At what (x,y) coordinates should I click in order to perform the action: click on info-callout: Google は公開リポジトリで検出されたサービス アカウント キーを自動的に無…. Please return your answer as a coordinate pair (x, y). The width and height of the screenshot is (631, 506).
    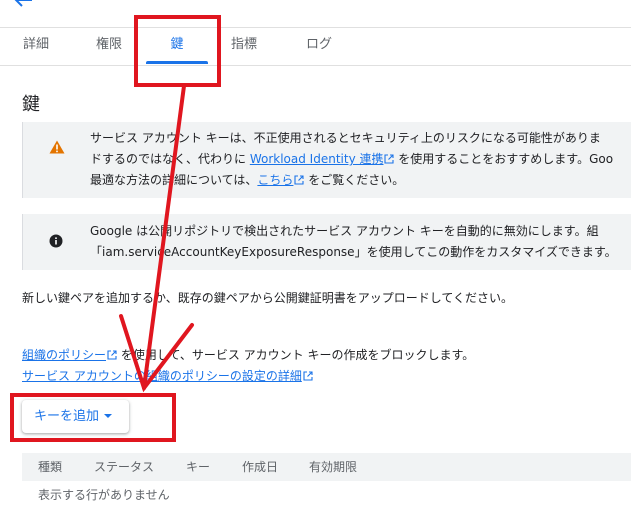
    Looking at the image, I should click on (326, 242).